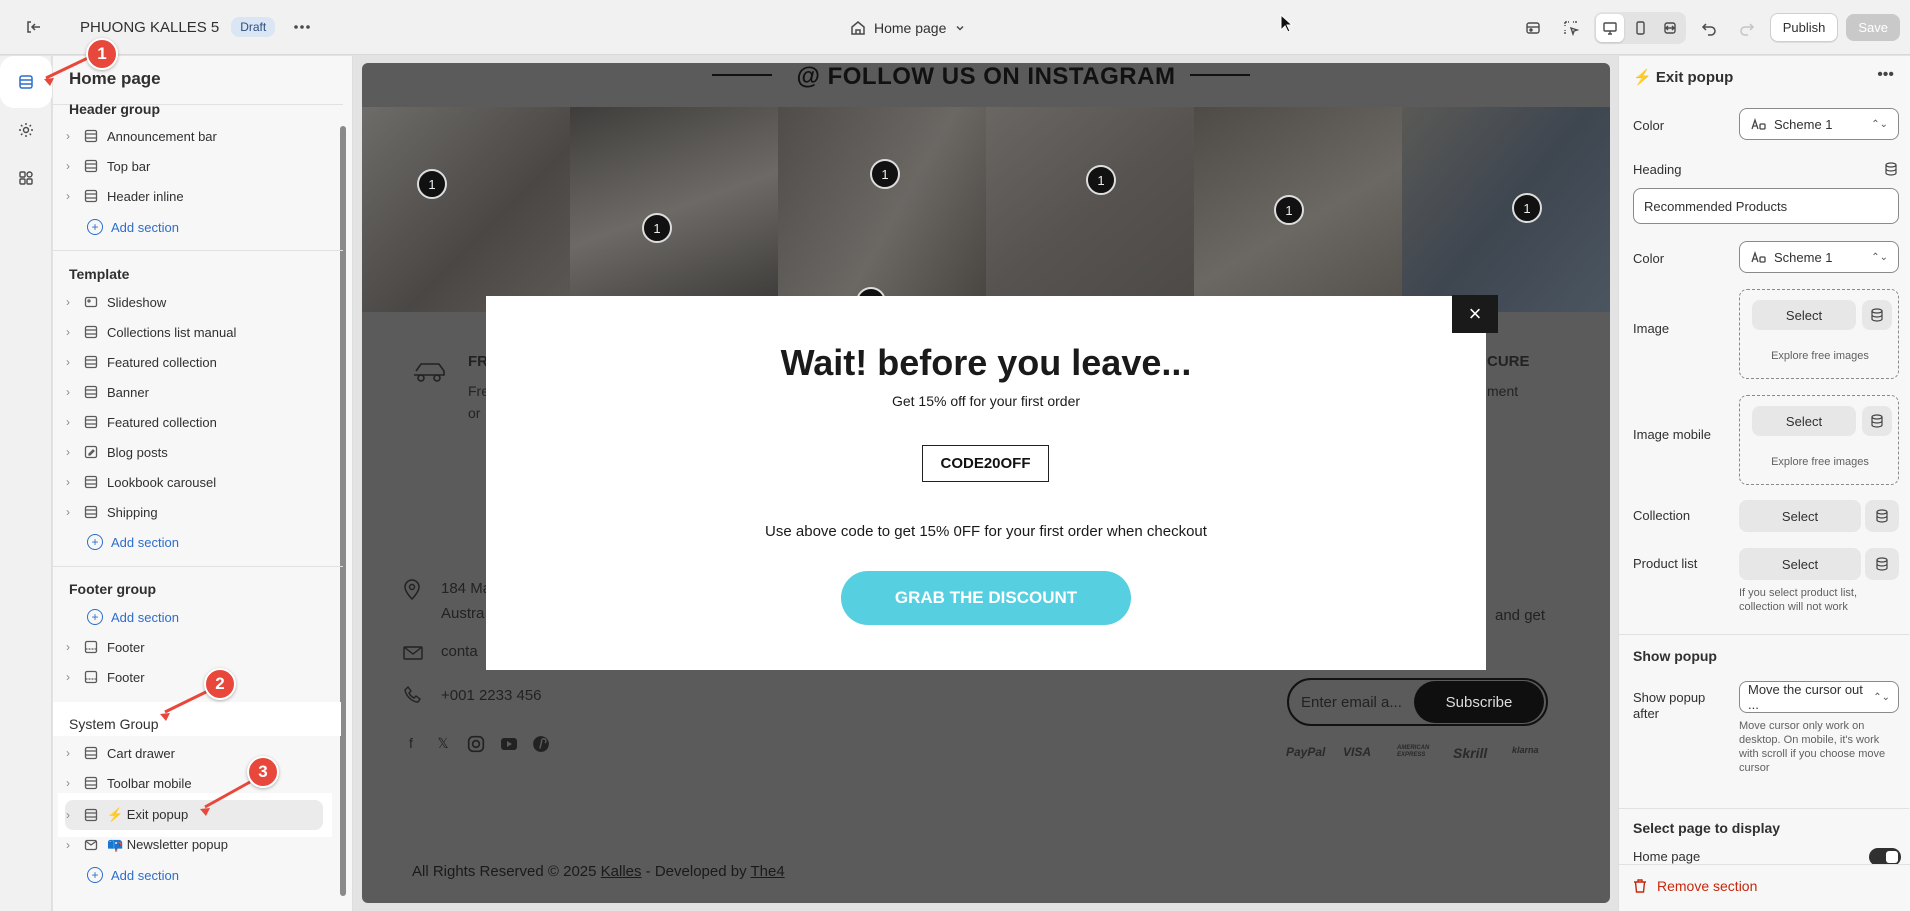 This screenshot has width=1910, height=911. I want to click on instagram-icon, so click(476, 744).